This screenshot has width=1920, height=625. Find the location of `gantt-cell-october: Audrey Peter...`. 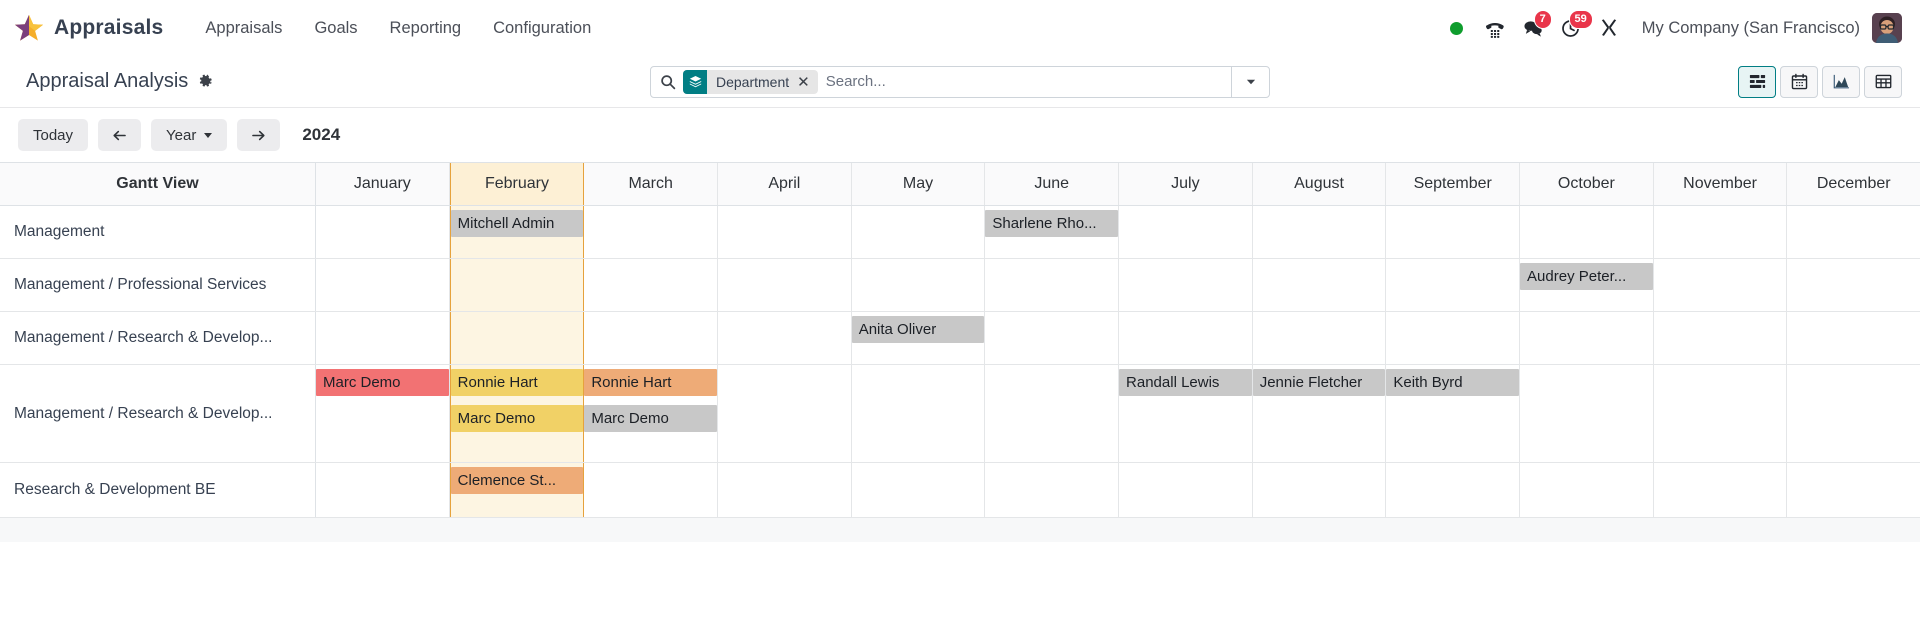

gantt-cell-october: Audrey Peter... is located at coordinates (1587, 285).